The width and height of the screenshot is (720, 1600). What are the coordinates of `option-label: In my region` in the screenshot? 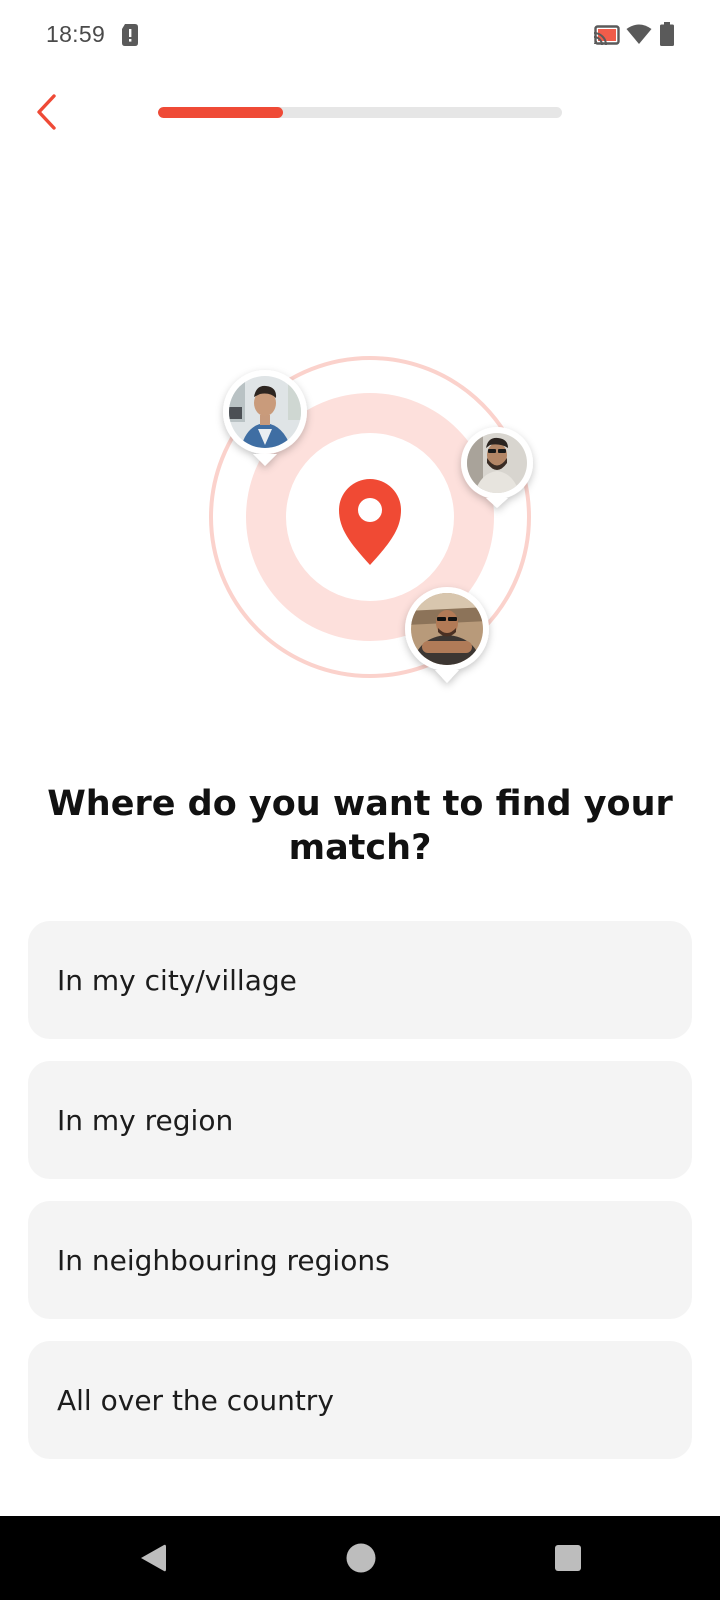 It's located at (145, 1120).